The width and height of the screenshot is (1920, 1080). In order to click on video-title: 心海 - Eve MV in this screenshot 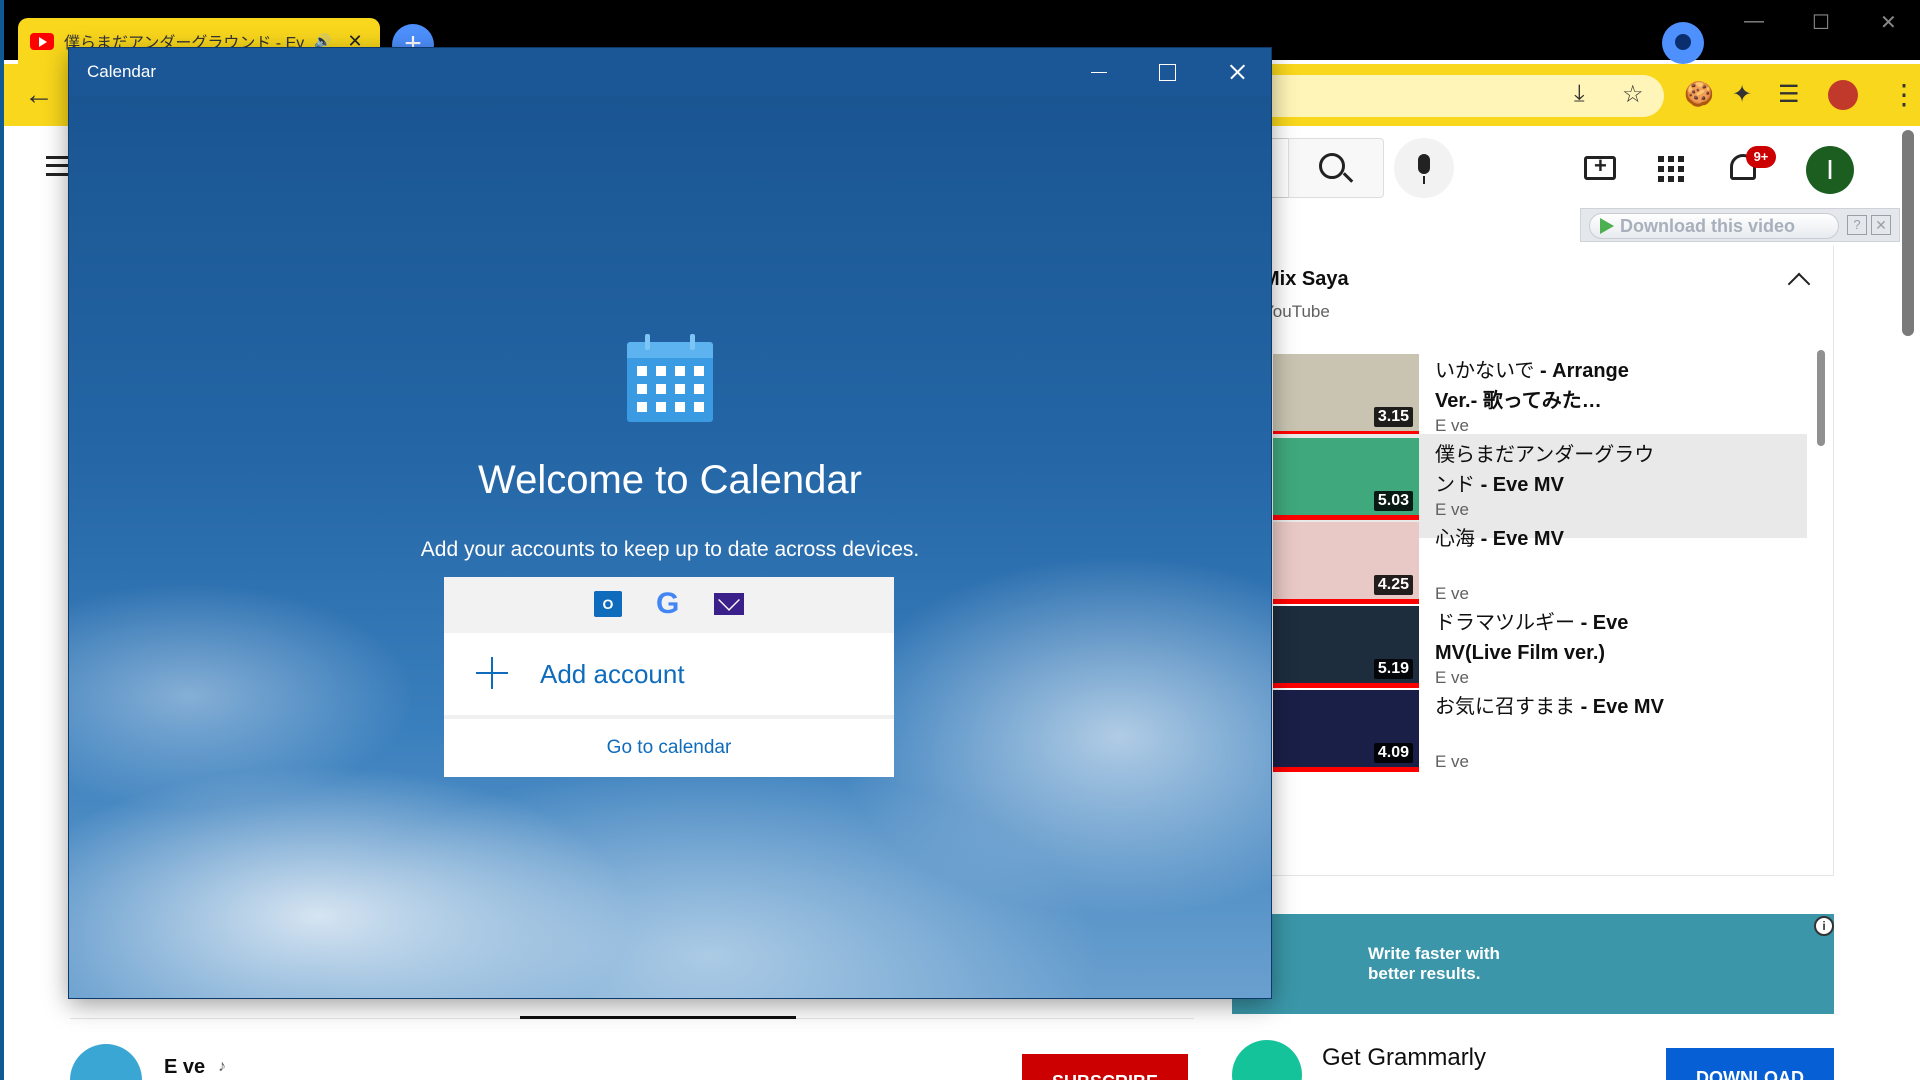, I will do `click(1550, 539)`.